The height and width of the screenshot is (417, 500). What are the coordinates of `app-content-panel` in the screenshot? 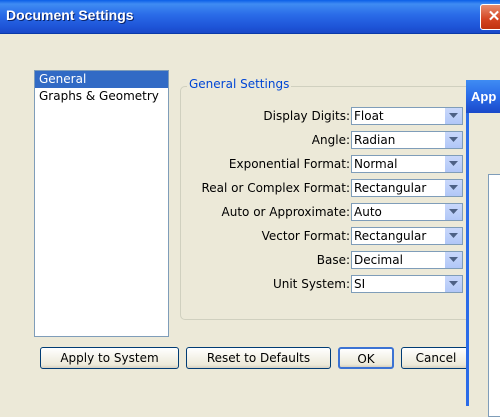 It's located at (494, 295).